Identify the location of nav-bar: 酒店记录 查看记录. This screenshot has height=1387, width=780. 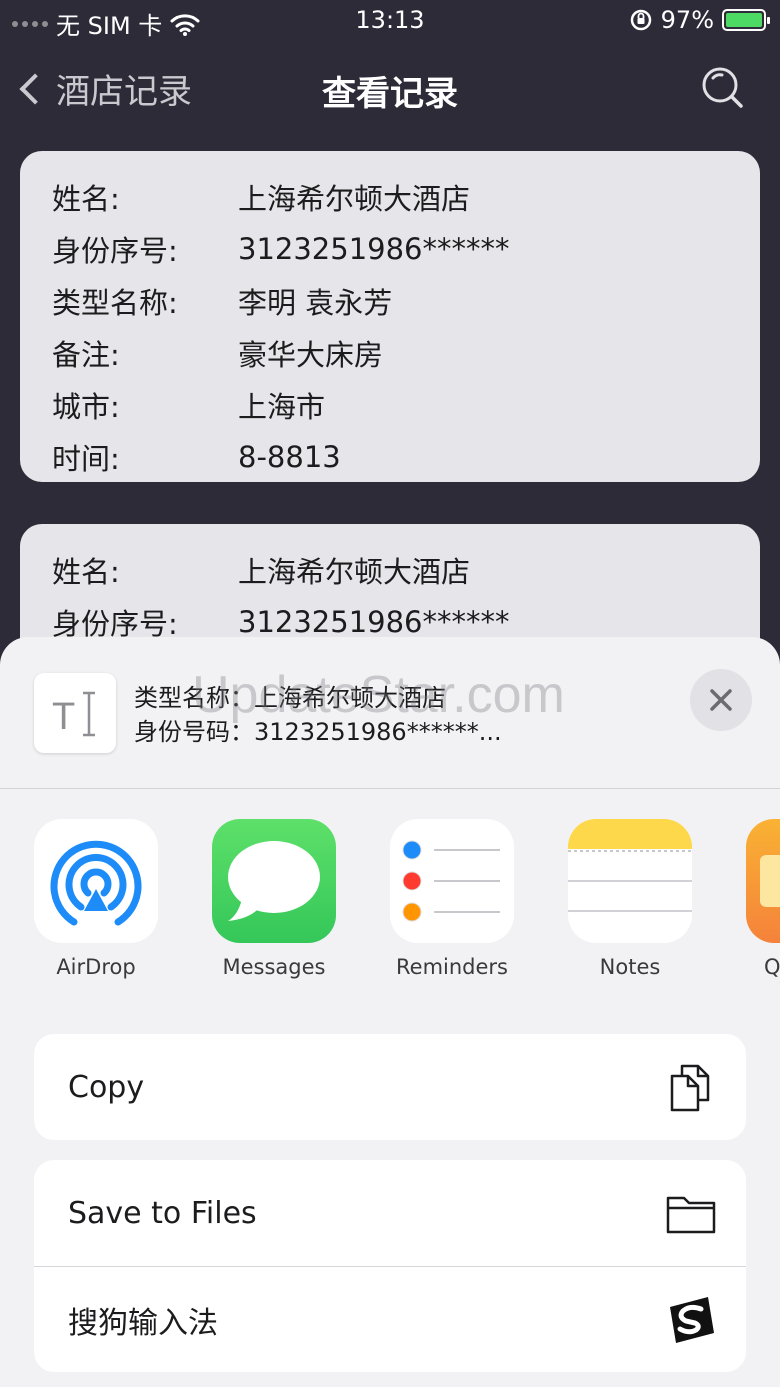
(390, 88).